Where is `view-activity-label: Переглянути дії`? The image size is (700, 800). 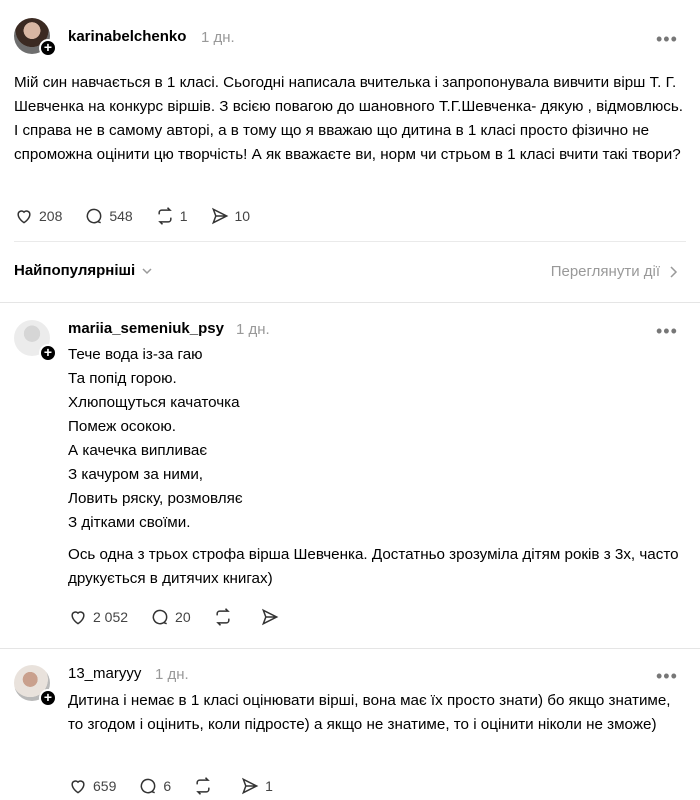
view-activity-label: Переглянути дії is located at coordinates (605, 271).